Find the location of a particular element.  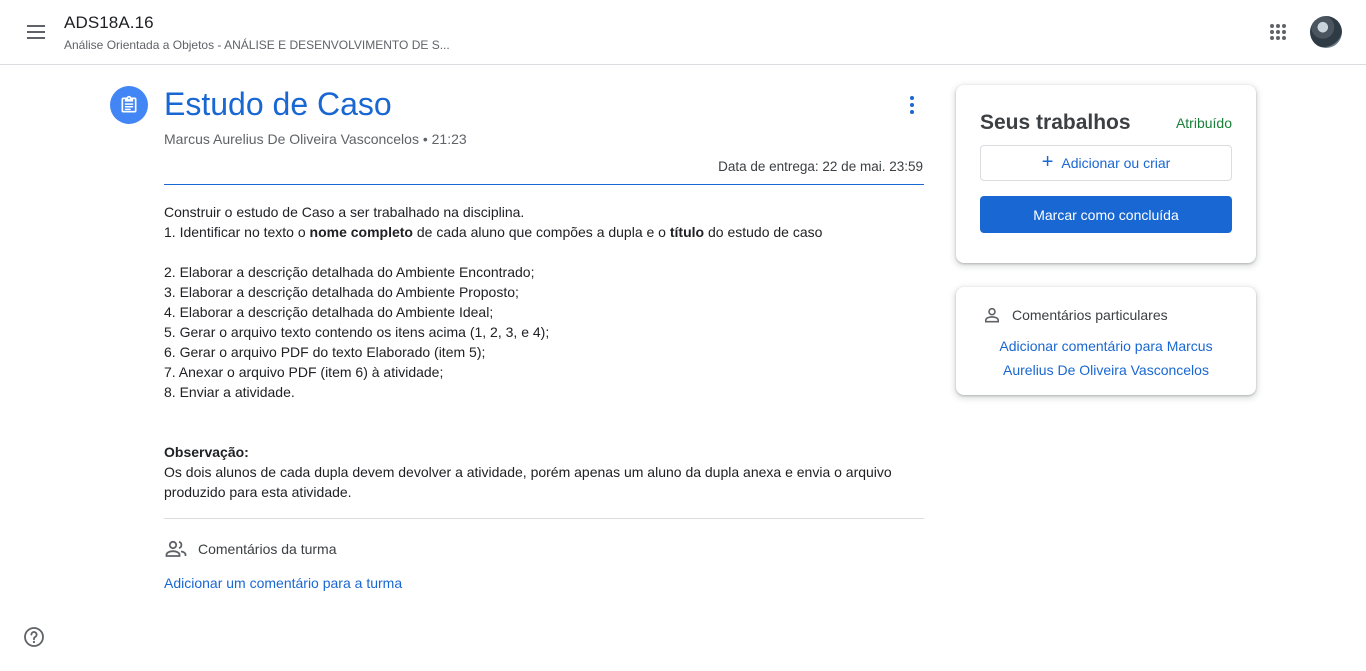

mark-as-done-button: Marcar como concluída is located at coordinates (1106, 214).